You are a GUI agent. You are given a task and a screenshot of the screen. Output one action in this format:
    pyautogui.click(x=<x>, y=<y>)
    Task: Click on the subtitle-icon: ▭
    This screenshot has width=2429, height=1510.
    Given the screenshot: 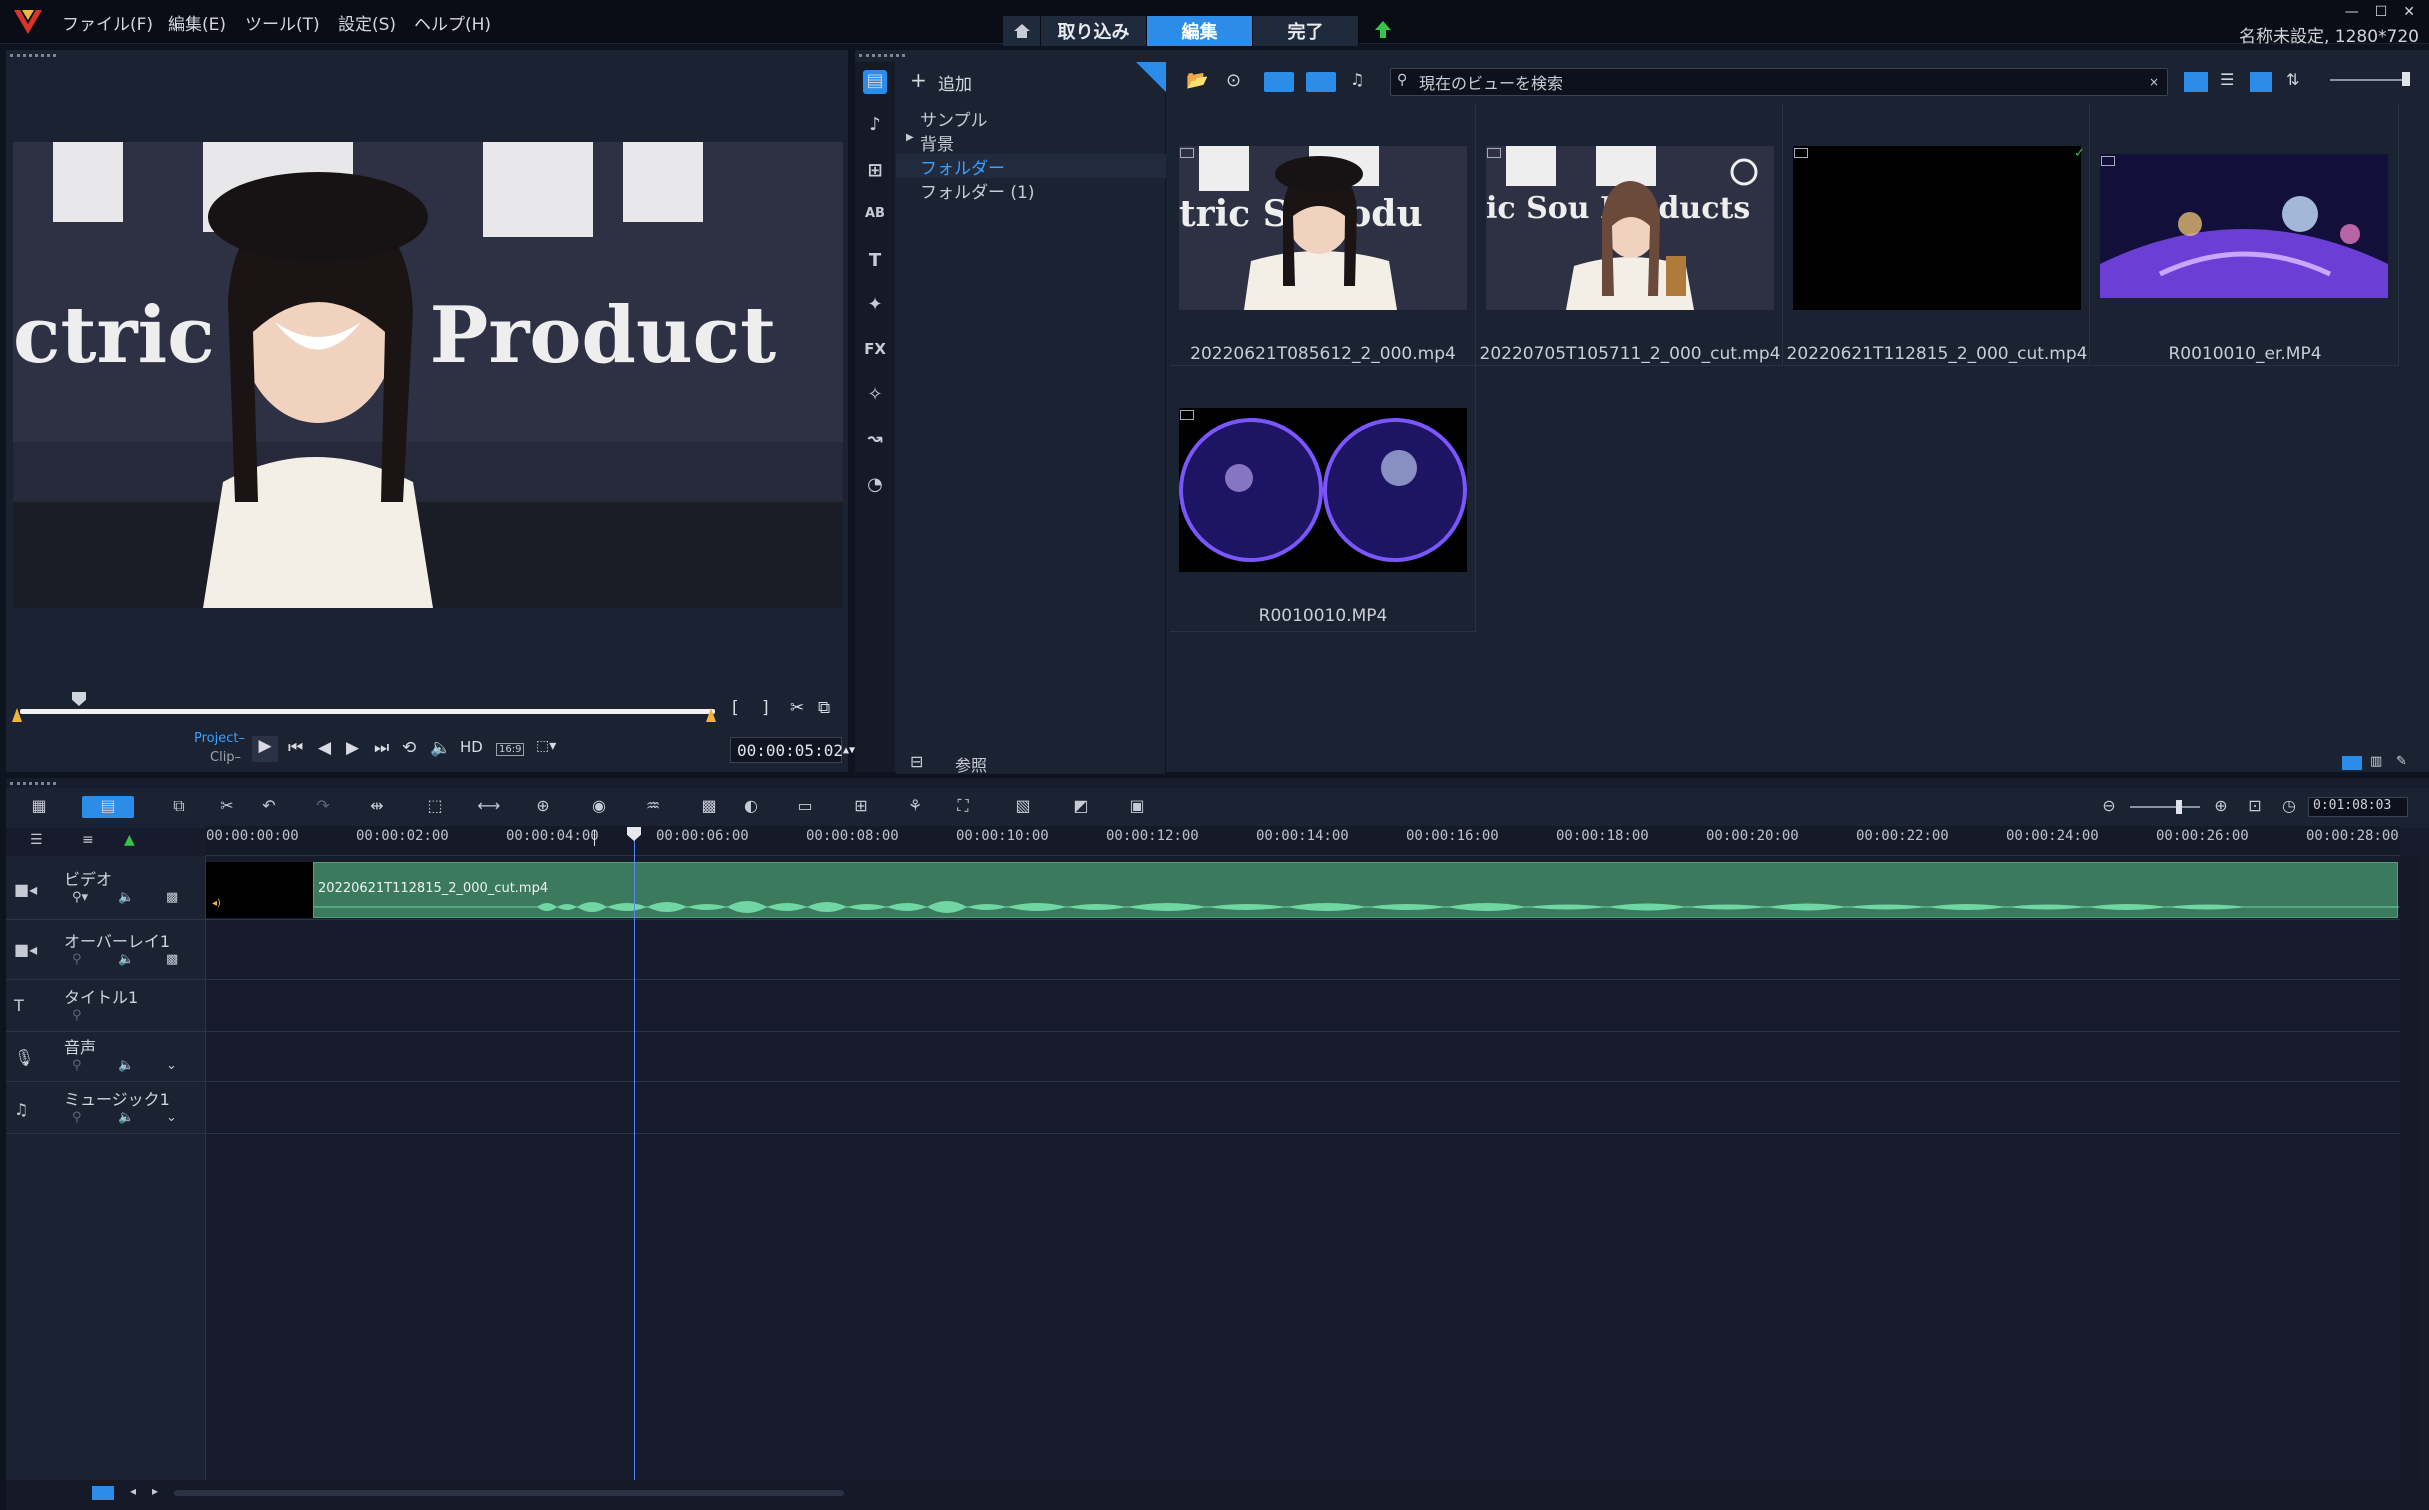 What is the action you would take?
    pyautogui.click(x=805, y=807)
    